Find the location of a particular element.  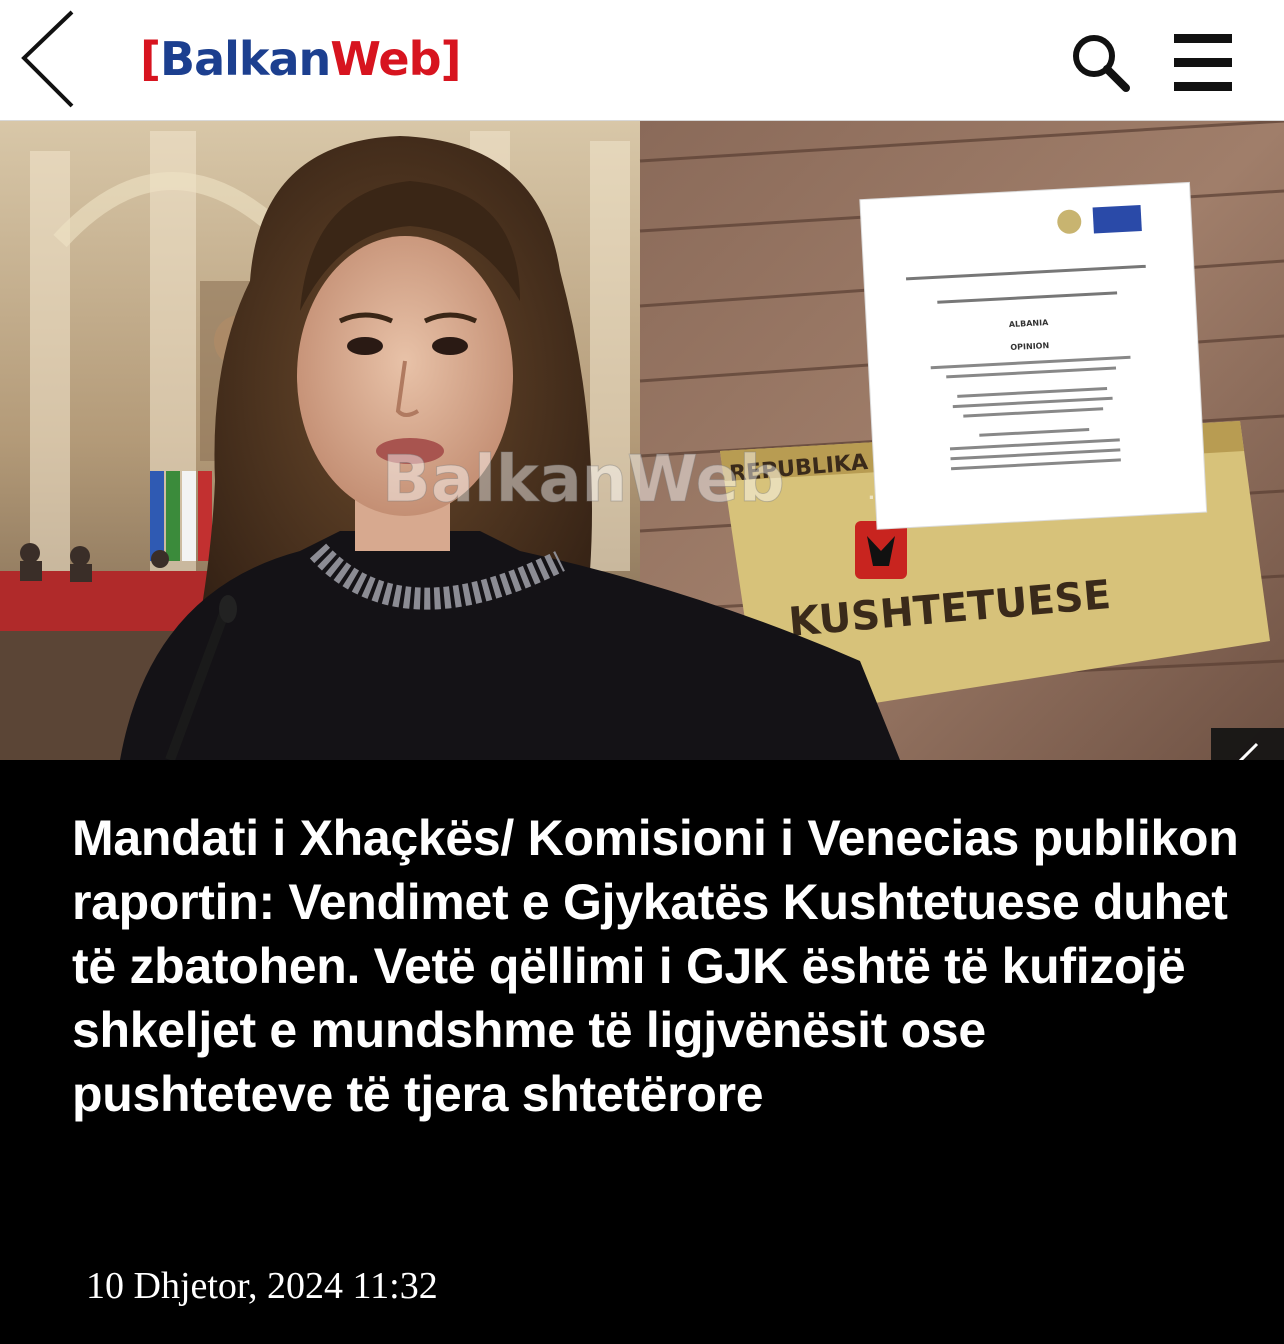

search-icon is located at coordinates (1101, 63).